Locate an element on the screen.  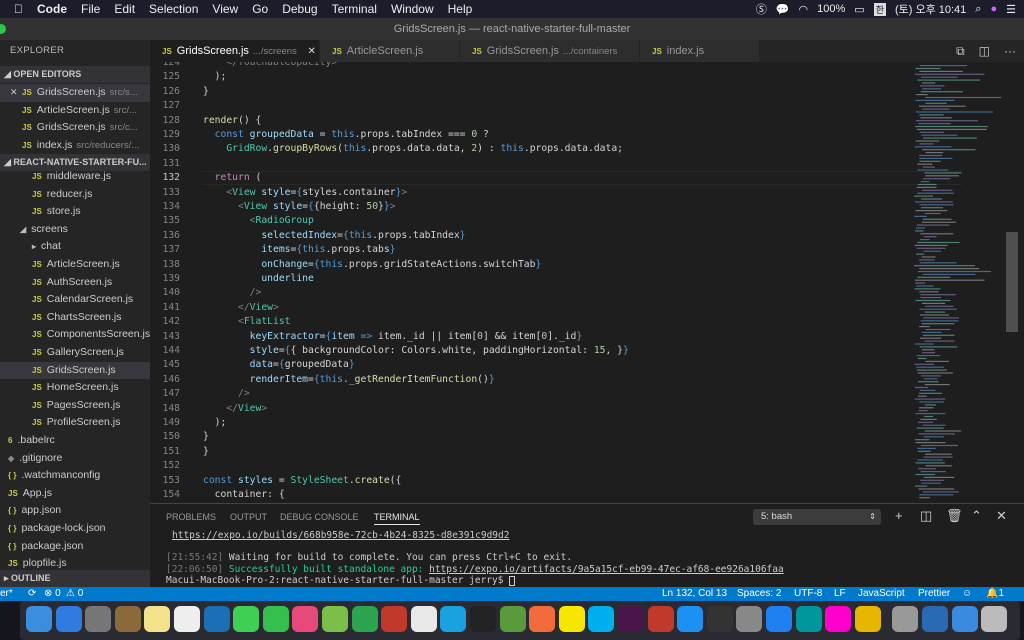
editor-scrollbar is located at coordinates (1012, 282).